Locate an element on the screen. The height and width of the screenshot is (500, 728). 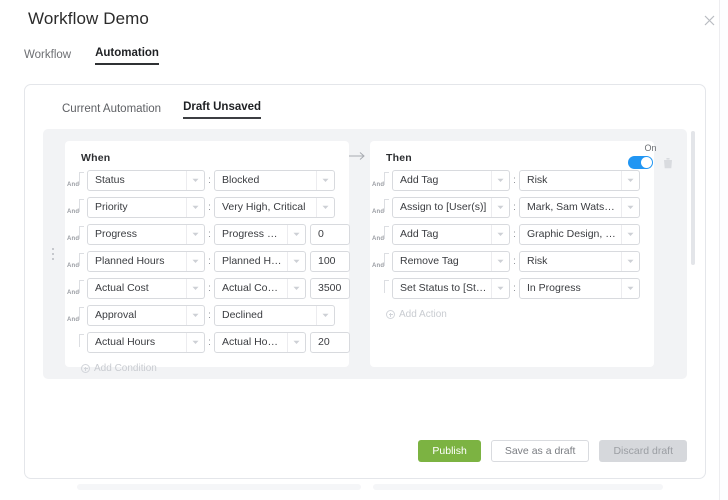
drag-handle-icon is located at coordinates (53, 254).